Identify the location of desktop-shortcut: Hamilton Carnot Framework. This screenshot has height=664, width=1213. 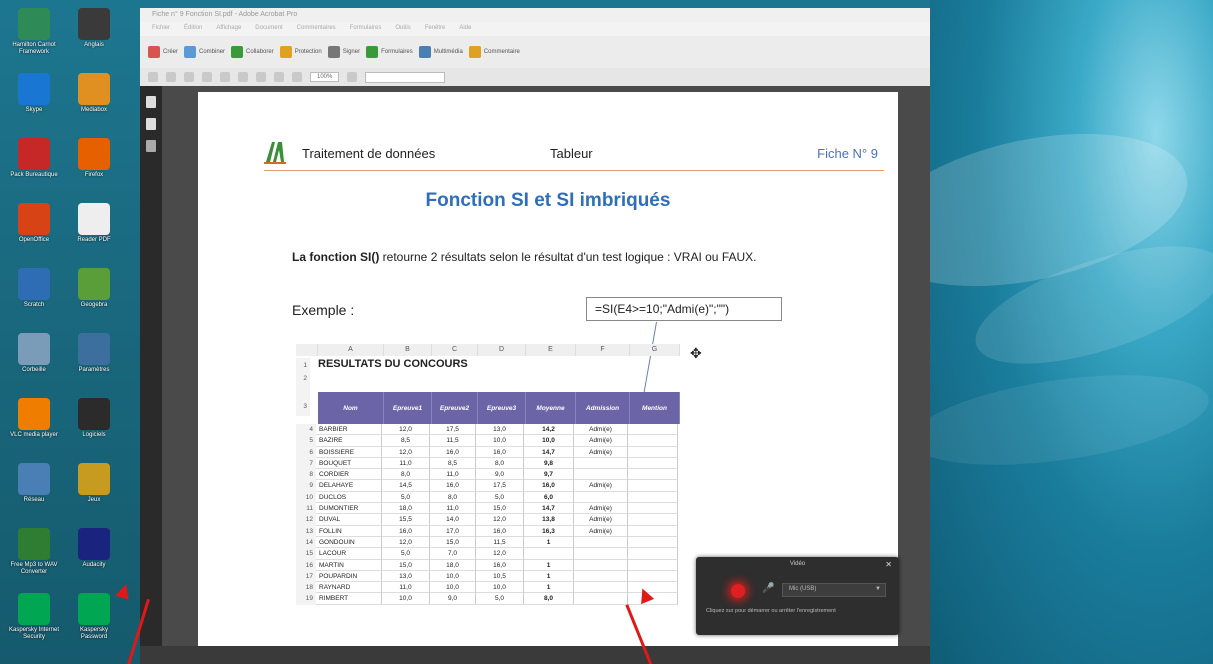
(34, 38).